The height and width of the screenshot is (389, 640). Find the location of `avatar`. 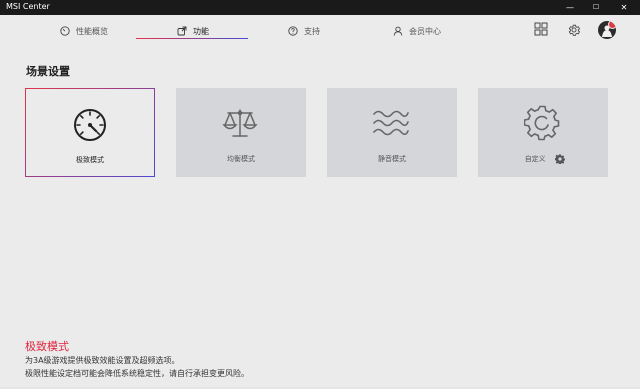

avatar is located at coordinates (607, 30).